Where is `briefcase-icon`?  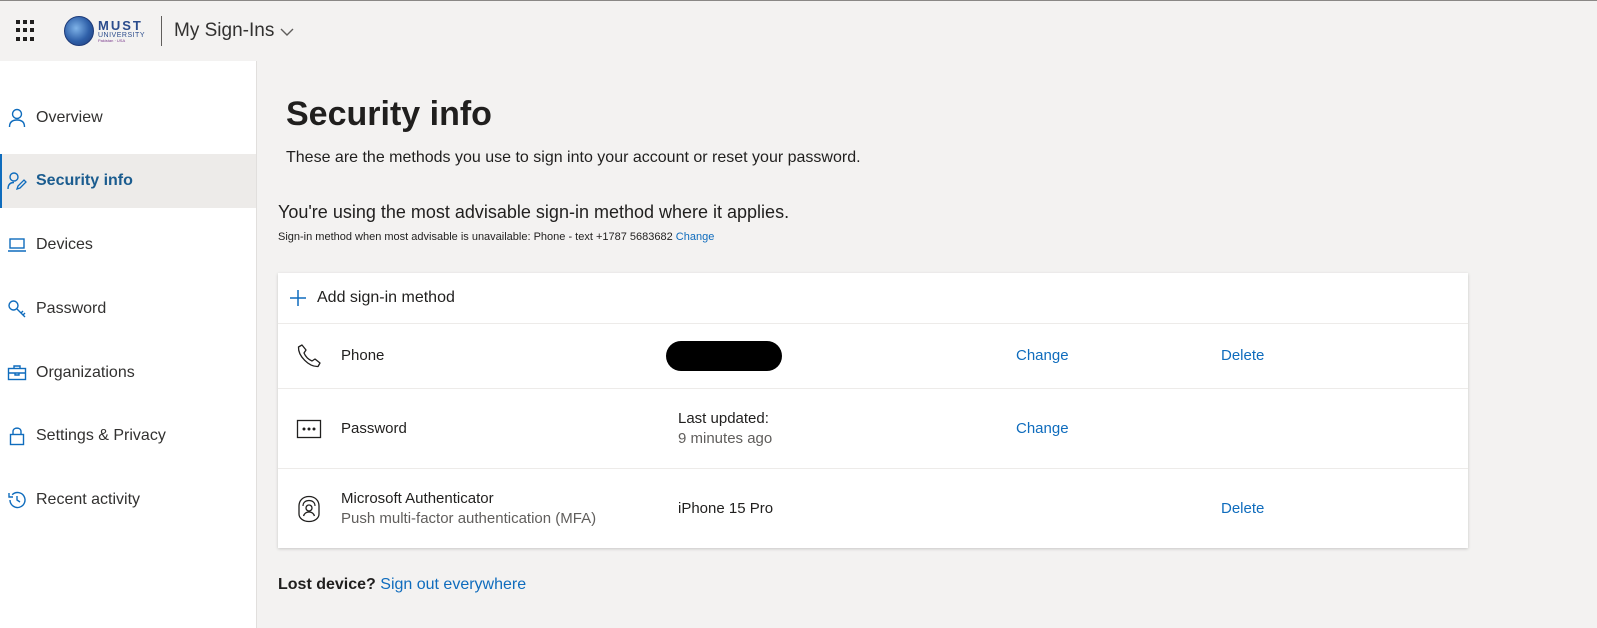 briefcase-icon is located at coordinates (17, 373).